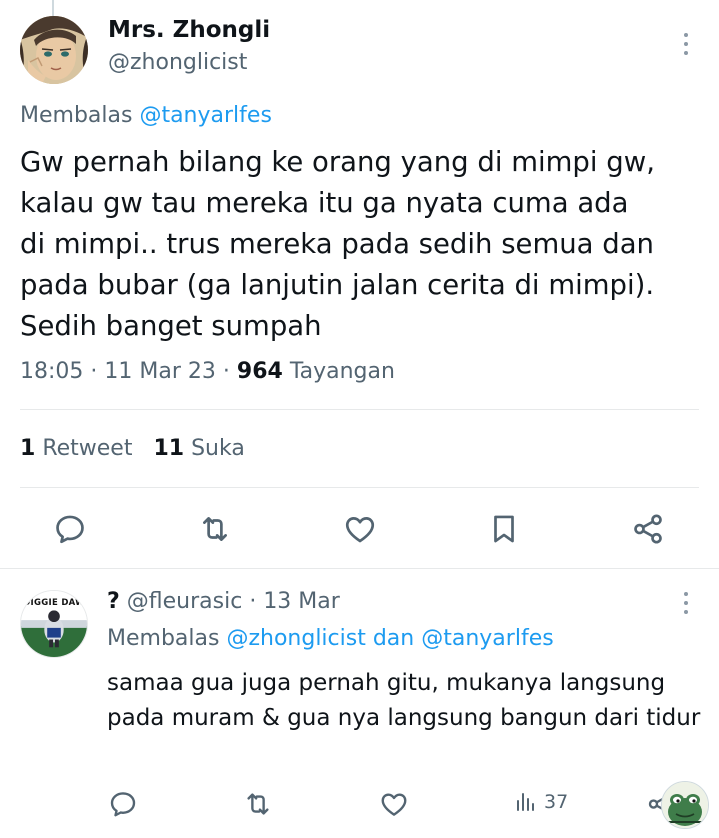 Image resolution: width=719 pixels, height=838 pixels. I want to click on bookmark-button, so click(504, 529).